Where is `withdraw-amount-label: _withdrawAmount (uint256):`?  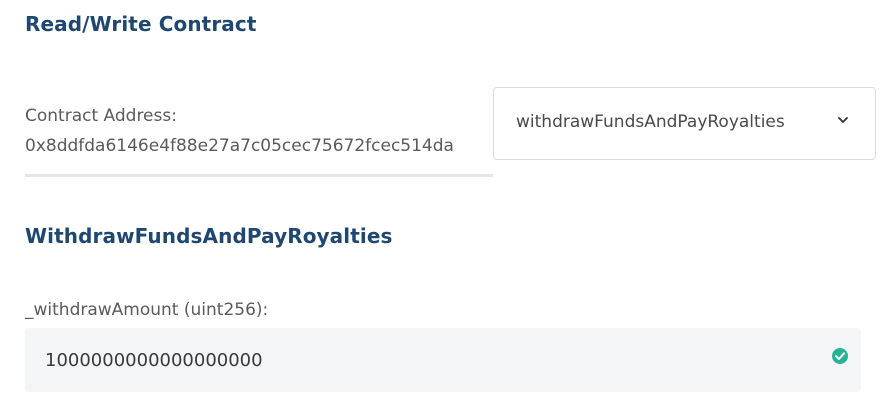 withdraw-amount-label: _withdrawAmount (uint256): is located at coordinates (147, 310).